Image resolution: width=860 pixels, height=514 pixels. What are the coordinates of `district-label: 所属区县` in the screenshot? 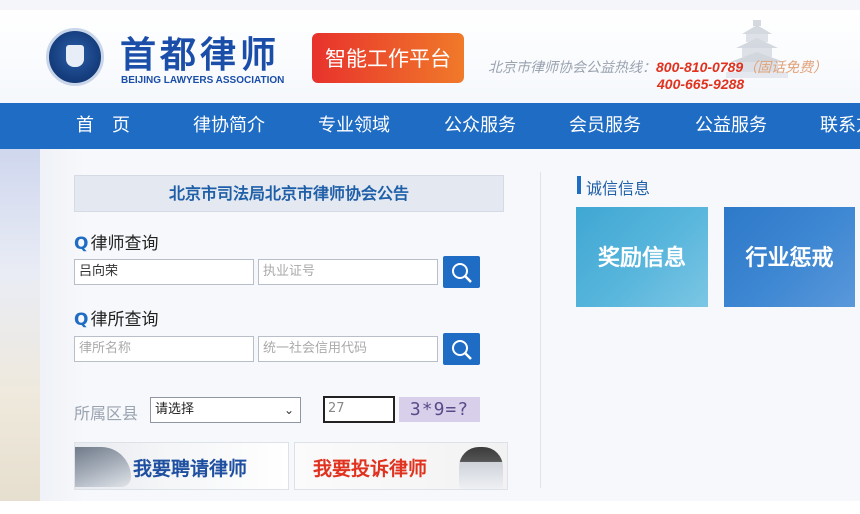 It's located at (106, 413).